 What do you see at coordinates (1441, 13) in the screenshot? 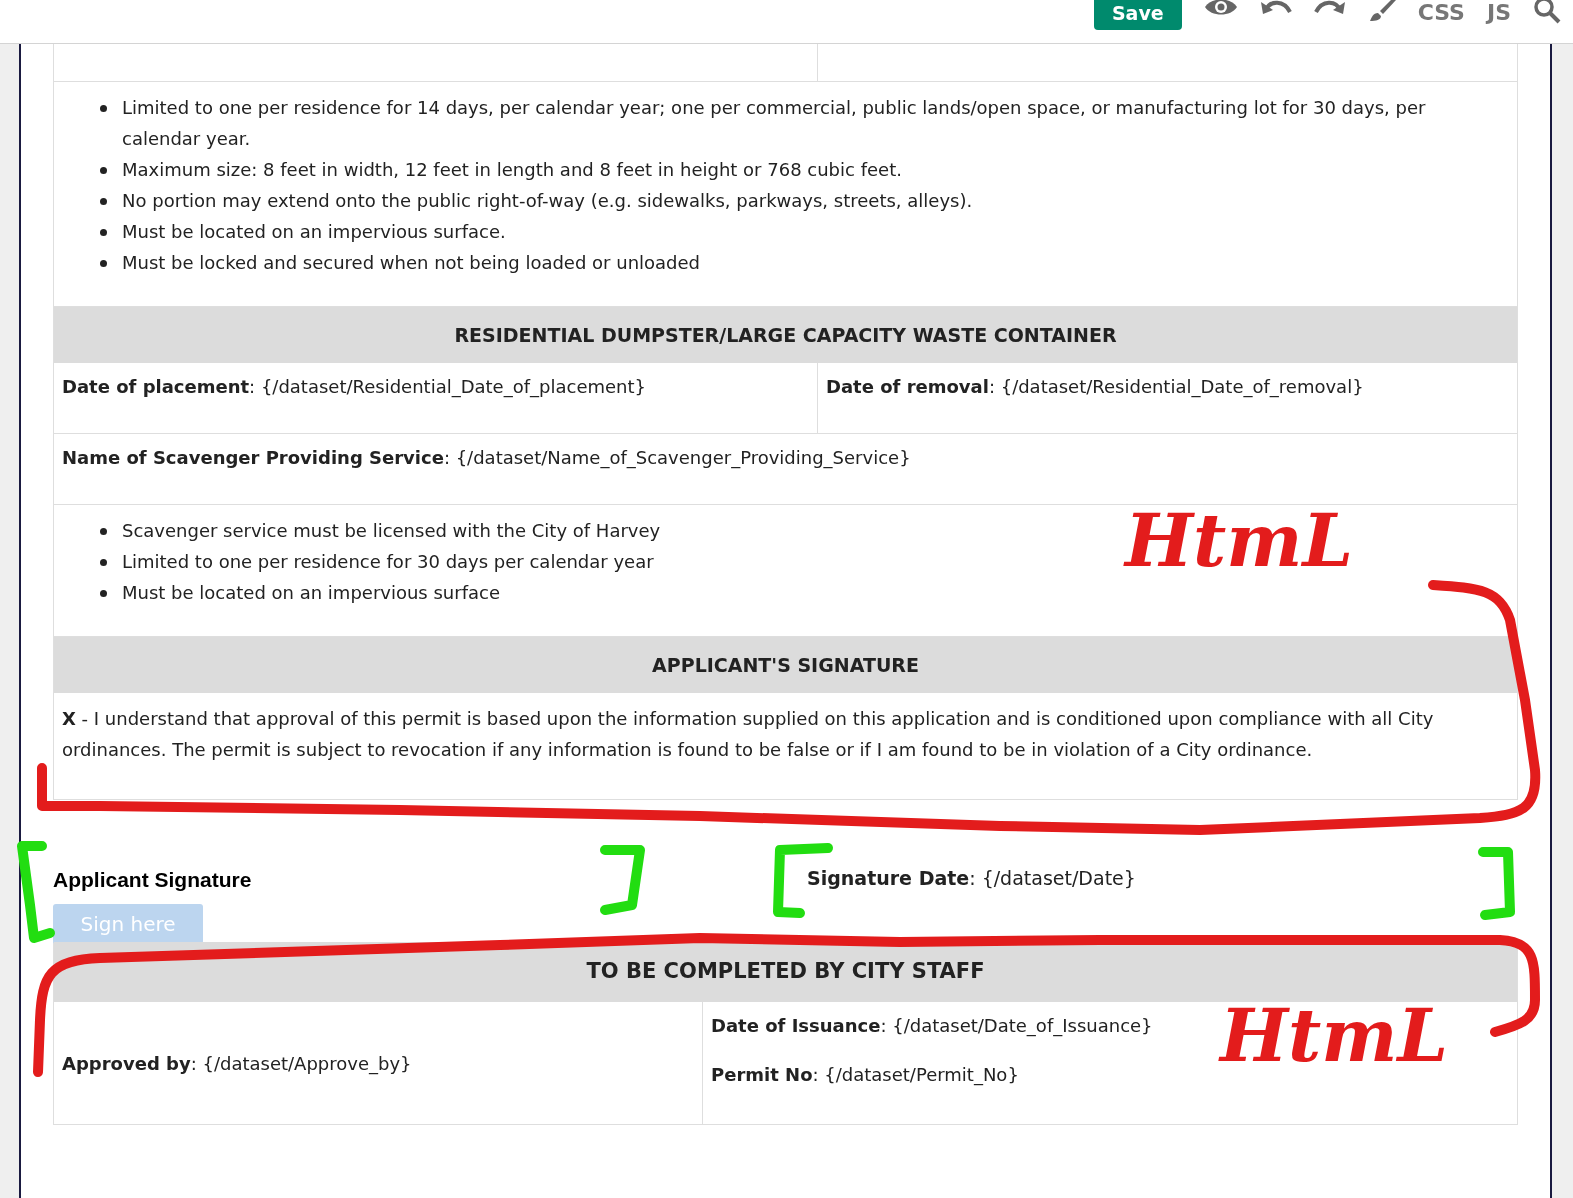
I see `toolbar-button: CSS` at bounding box center [1441, 13].